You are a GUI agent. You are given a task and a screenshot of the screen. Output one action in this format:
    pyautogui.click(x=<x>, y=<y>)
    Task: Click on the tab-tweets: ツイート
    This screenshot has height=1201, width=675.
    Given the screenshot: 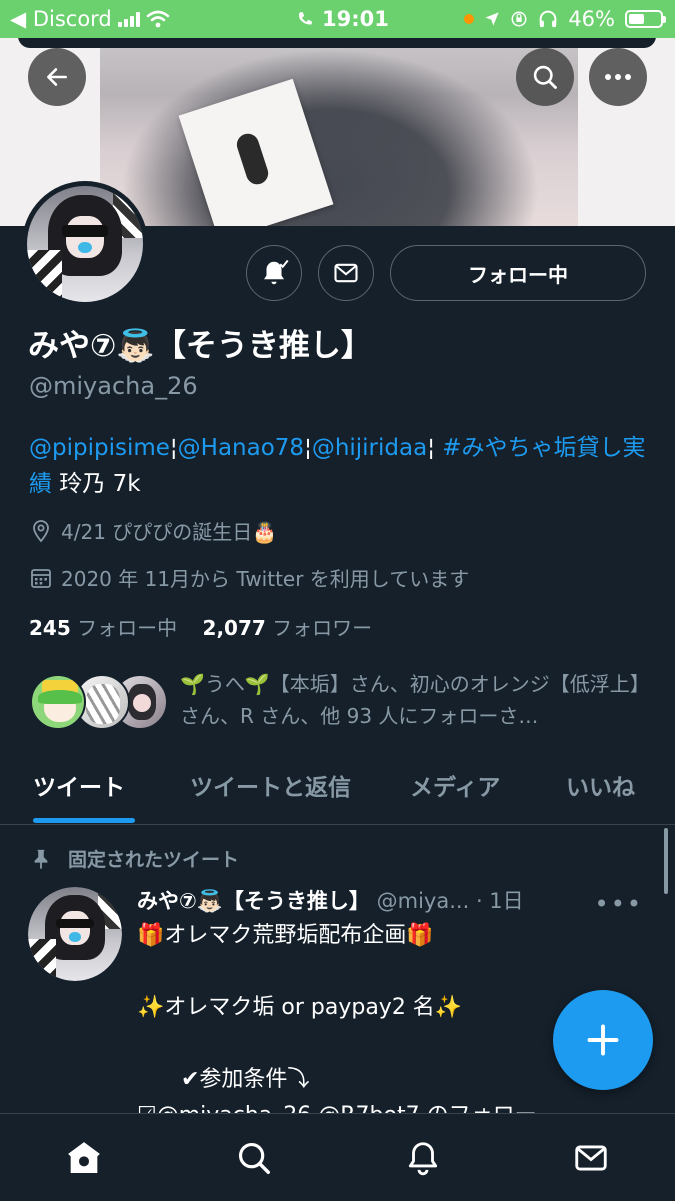 What is the action you would take?
    pyautogui.click(x=79, y=785)
    